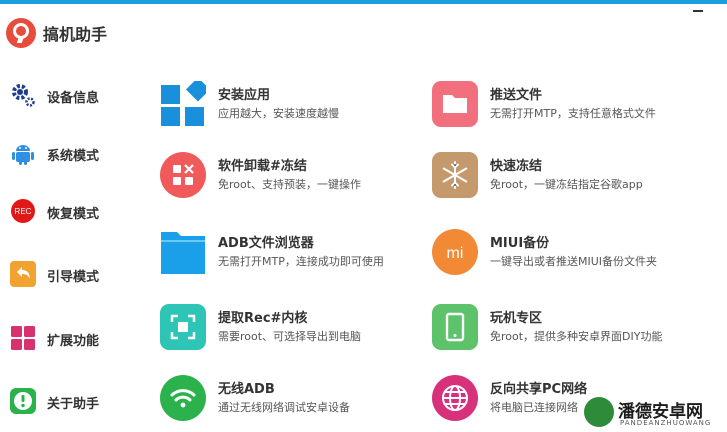 This screenshot has height=432, width=727. I want to click on feature-description: 免root、支持预装，一键操作, so click(290, 184).